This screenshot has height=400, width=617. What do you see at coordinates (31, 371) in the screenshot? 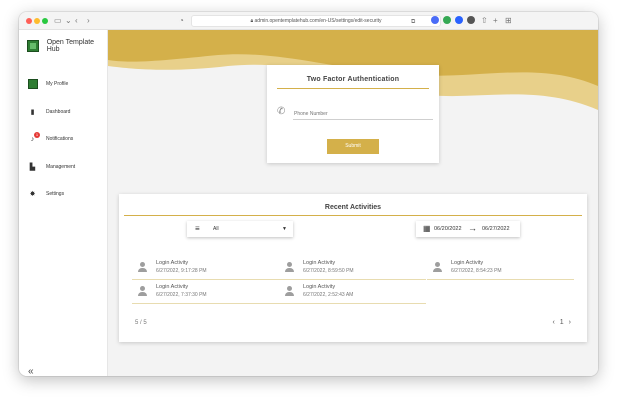
I see `collapse-sidebar-button: «` at bounding box center [31, 371].